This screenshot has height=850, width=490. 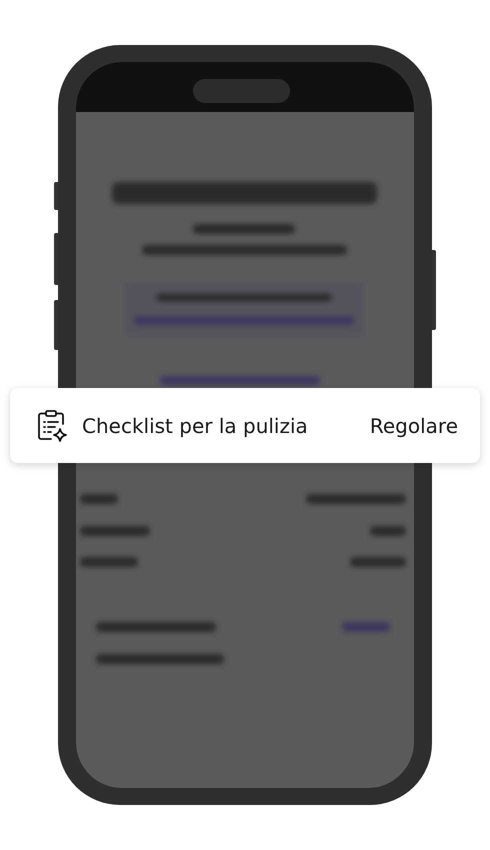 What do you see at coordinates (195, 426) in the screenshot?
I see `card-label: Checklist per la pulizia` at bounding box center [195, 426].